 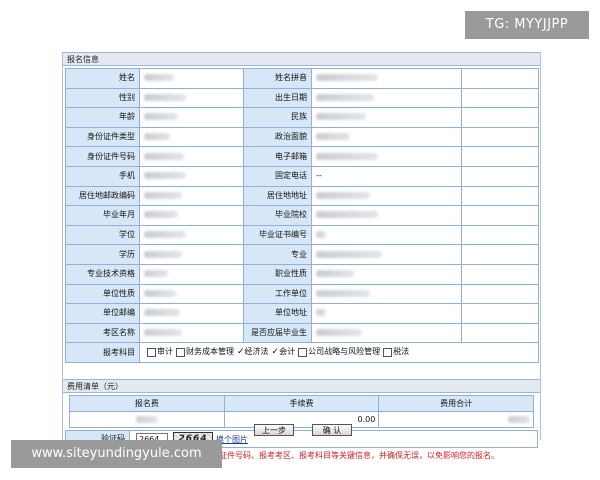 What do you see at coordinates (102, 235) in the screenshot?
I see `field-label: 学位` at bounding box center [102, 235].